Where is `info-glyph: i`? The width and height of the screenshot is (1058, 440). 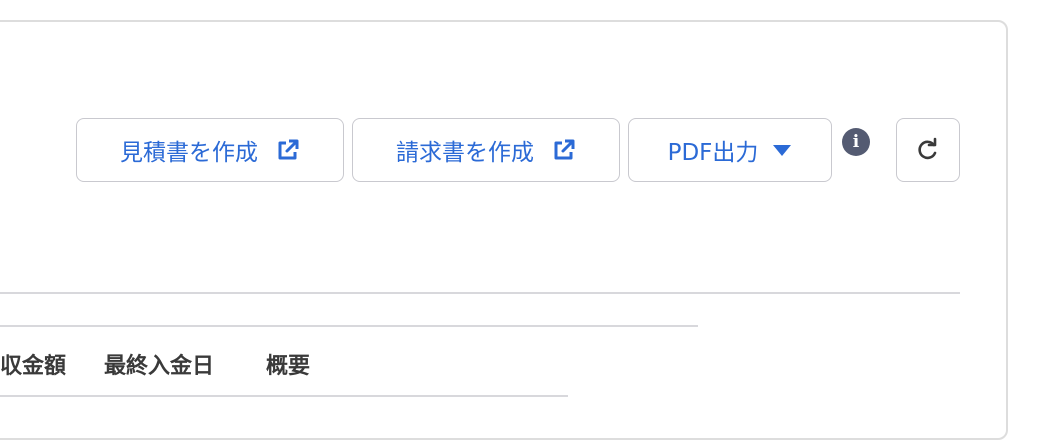 info-glyph: i is located at coordinates (856, 142).